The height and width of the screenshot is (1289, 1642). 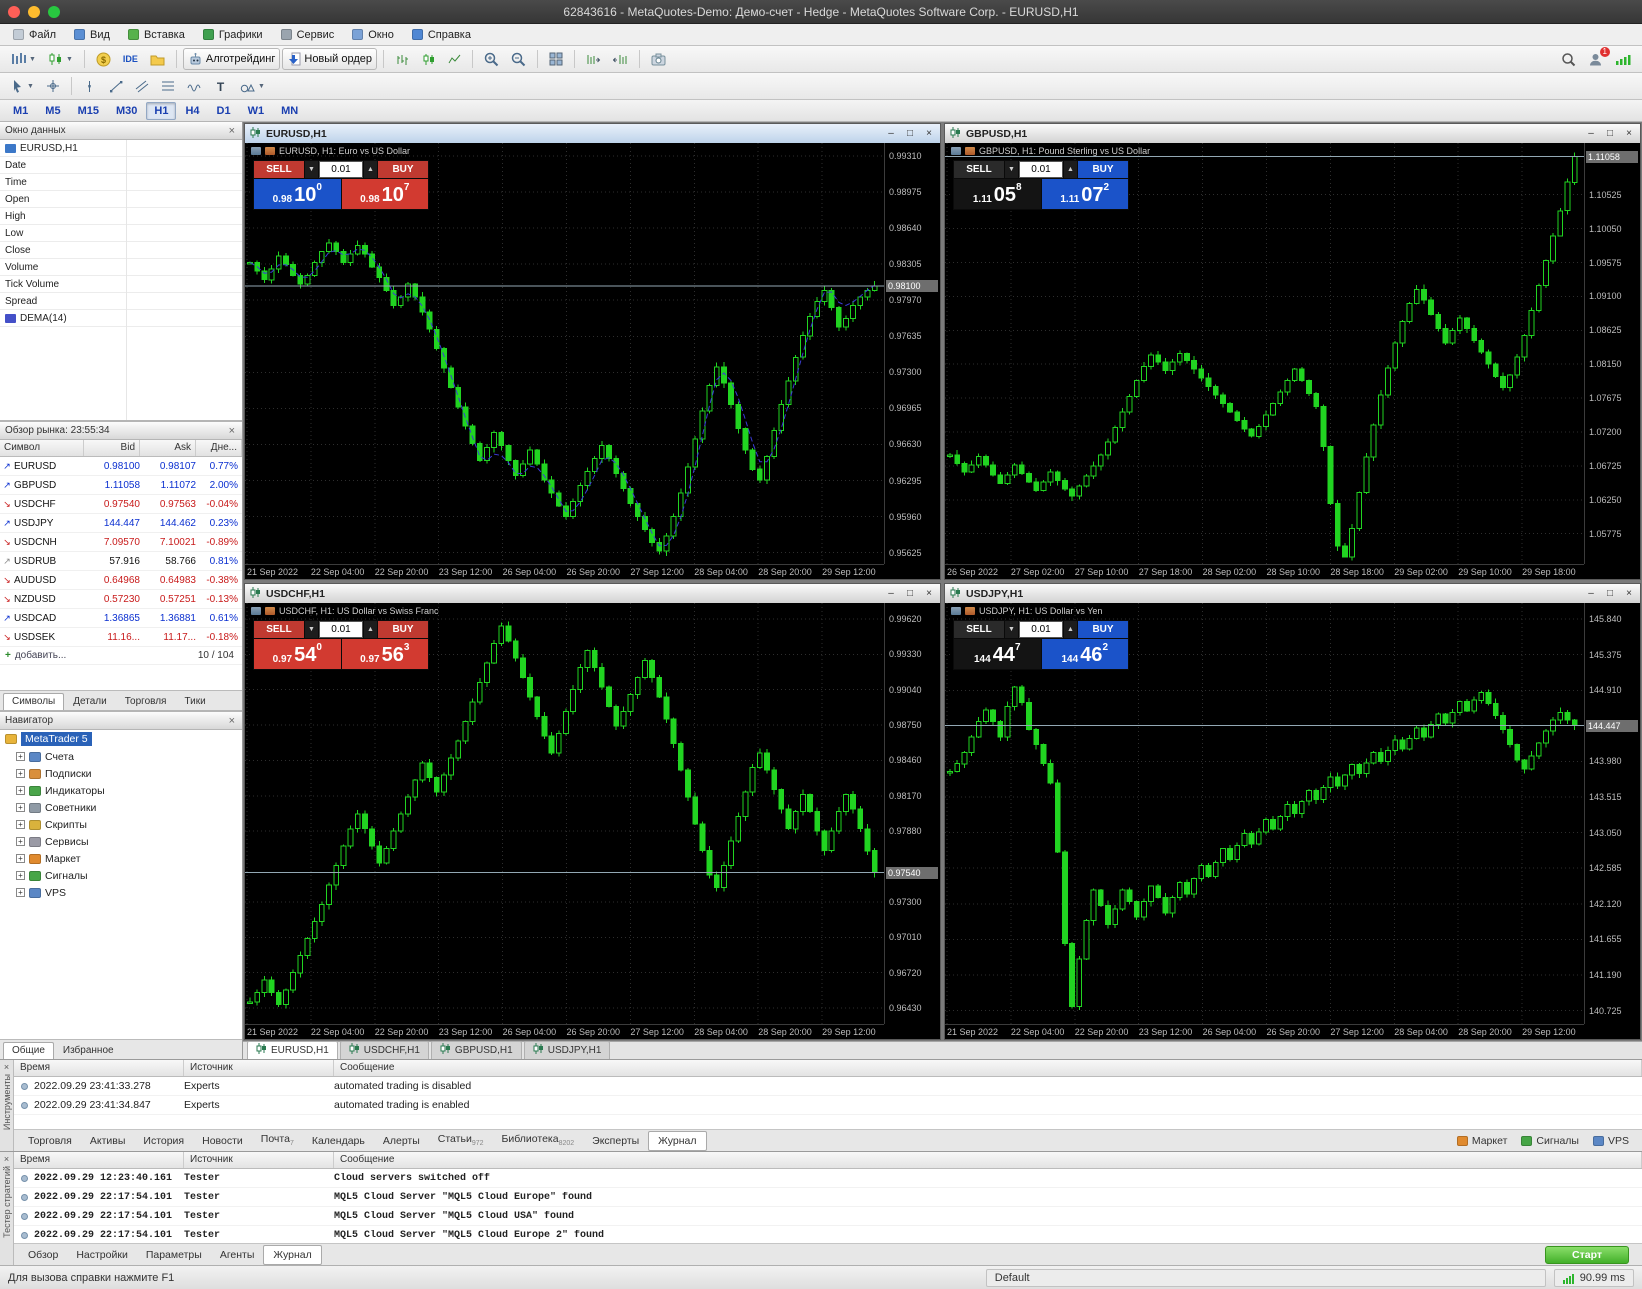 I want to click on data-window-row: Low, so click(x=121, y=233).